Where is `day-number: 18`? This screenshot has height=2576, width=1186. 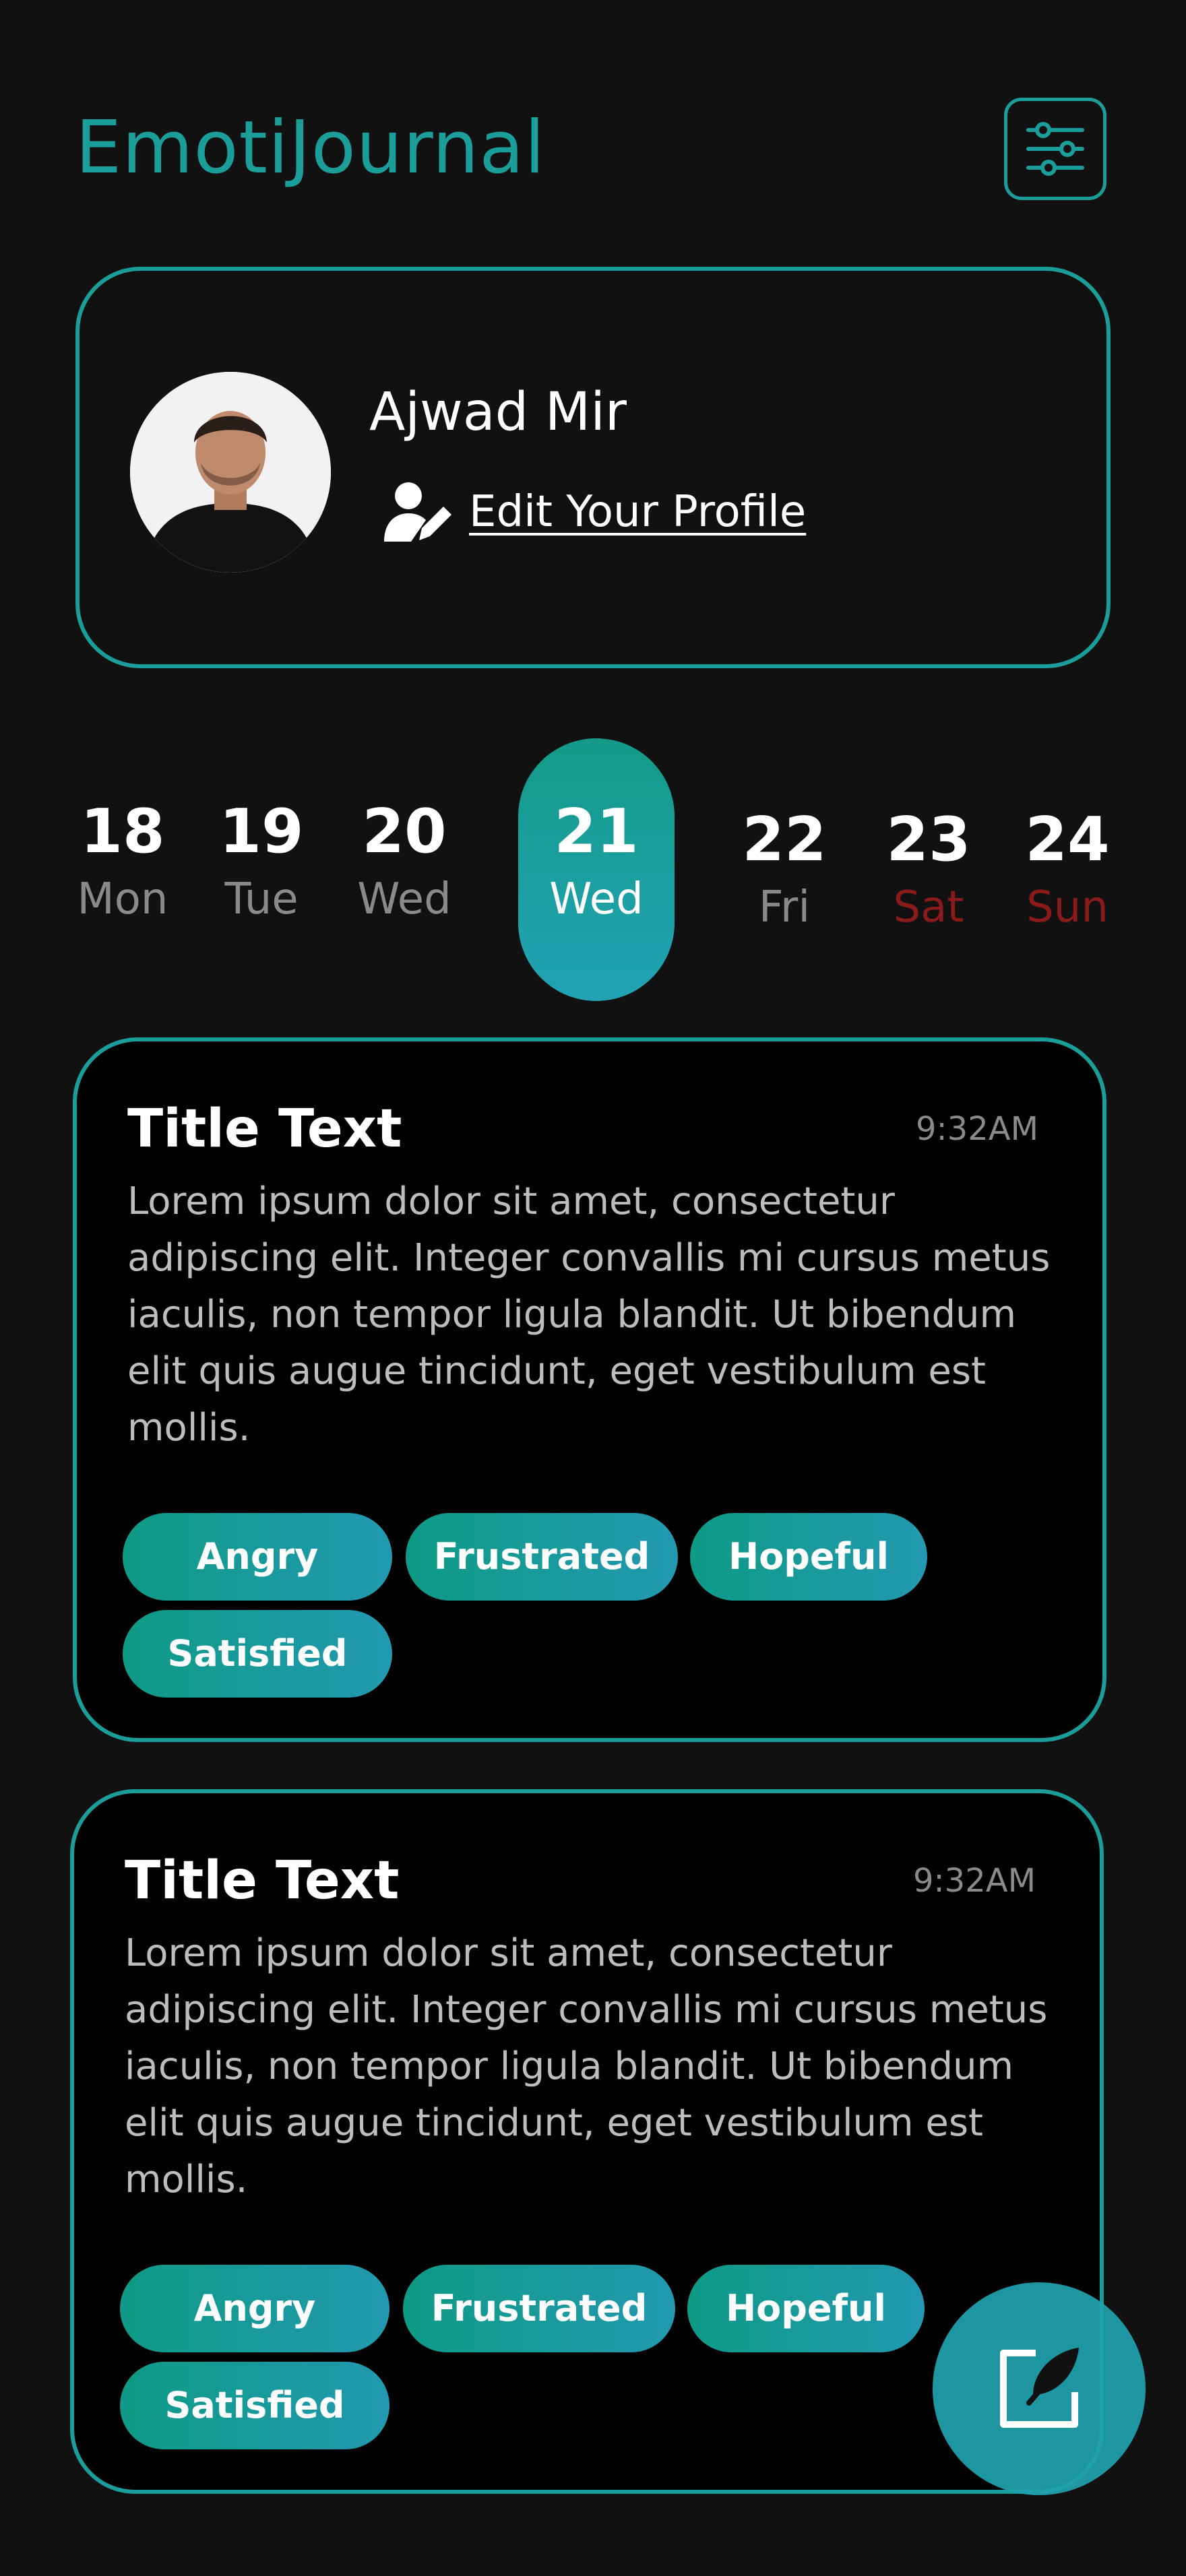 day-number: 18 is located at coordinates (122, 831).